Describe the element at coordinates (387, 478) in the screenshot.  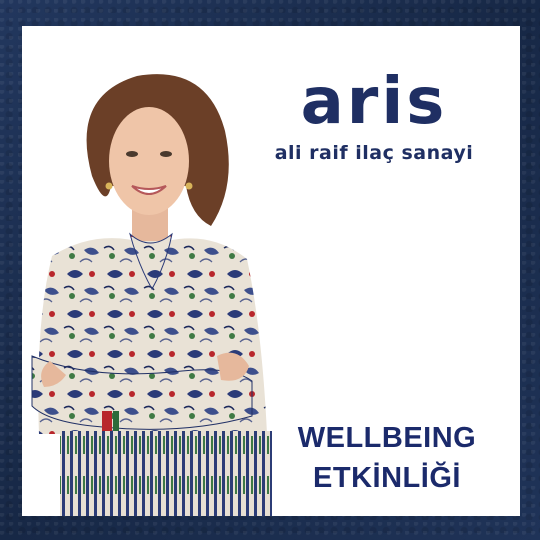
I see `headline-line-2: ETKİNLİĞİ` at that location.